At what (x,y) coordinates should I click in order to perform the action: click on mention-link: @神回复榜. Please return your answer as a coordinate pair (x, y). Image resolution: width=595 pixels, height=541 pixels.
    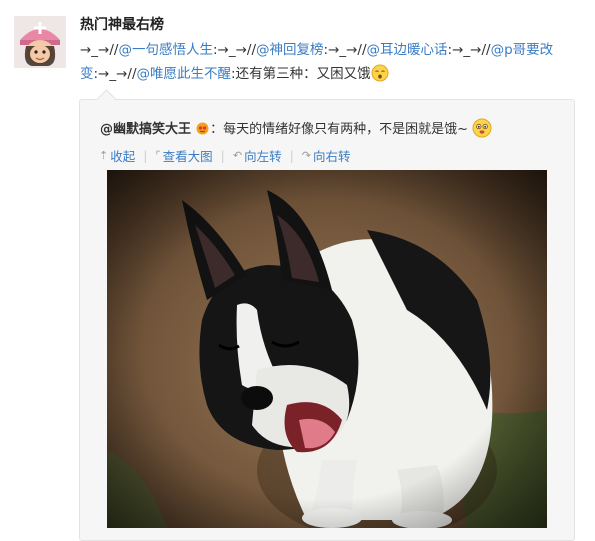
    Looking at the image, I should click on (290, 50).